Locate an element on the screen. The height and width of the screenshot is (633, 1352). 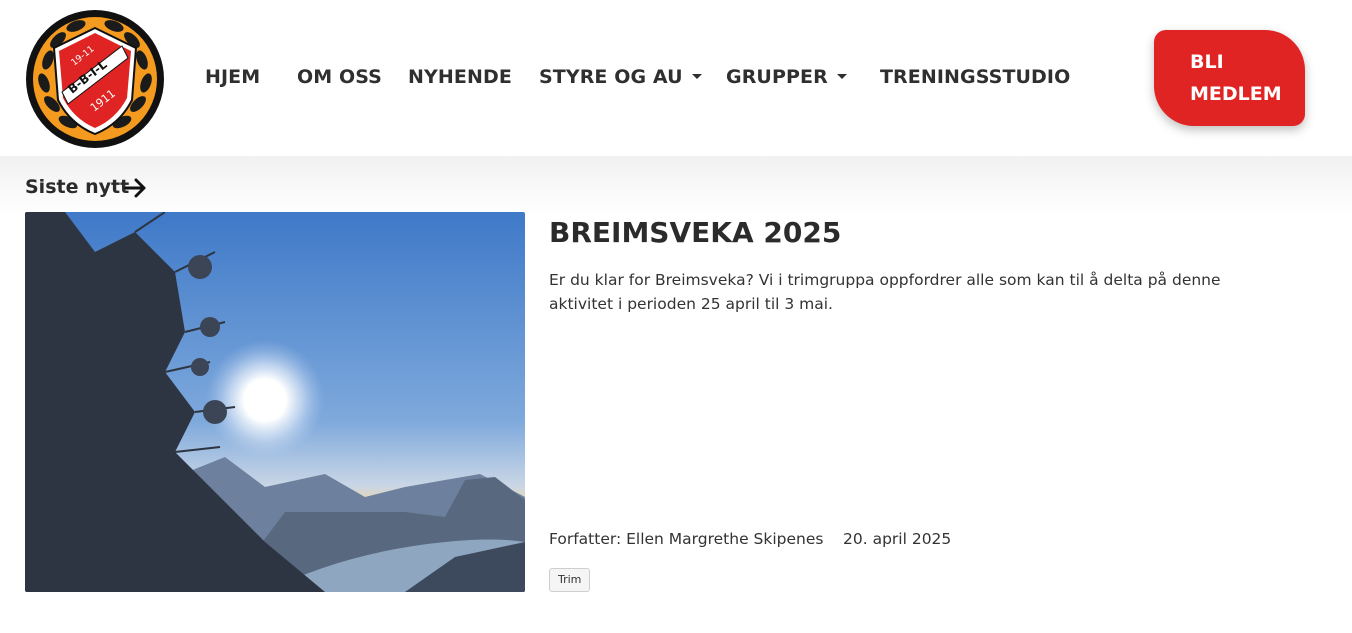
nav-item-om-oss: OM OSS is located at coordinates (339, 77).